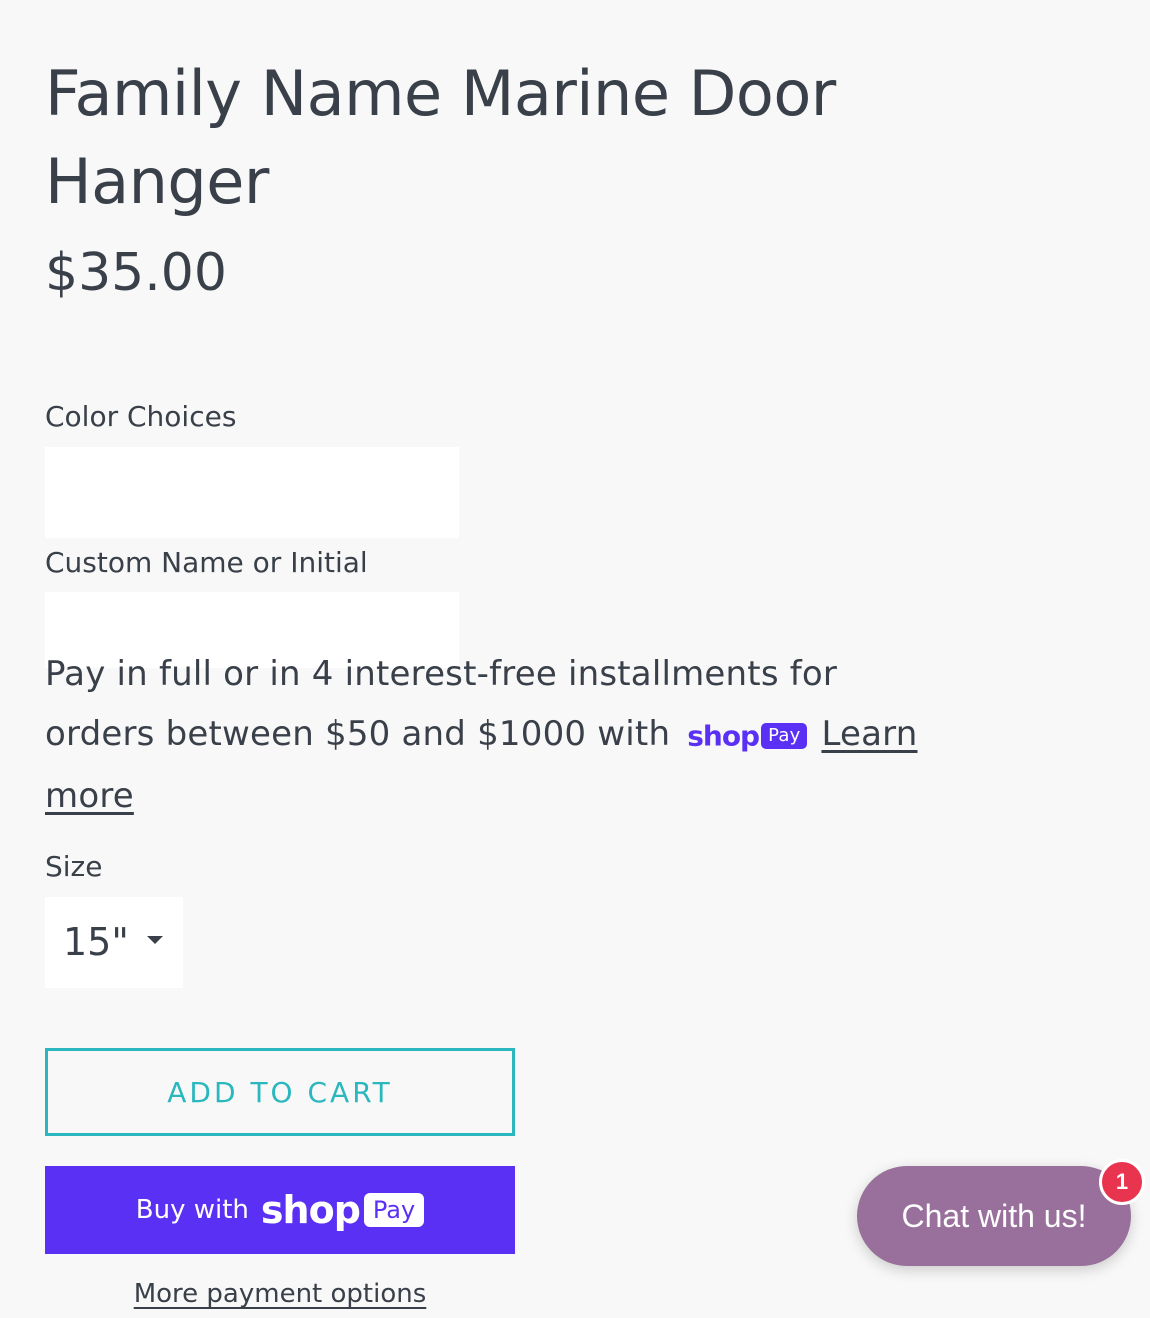  I want to click on custom-name-label: Custom Name or Initial, so click(206, 562).